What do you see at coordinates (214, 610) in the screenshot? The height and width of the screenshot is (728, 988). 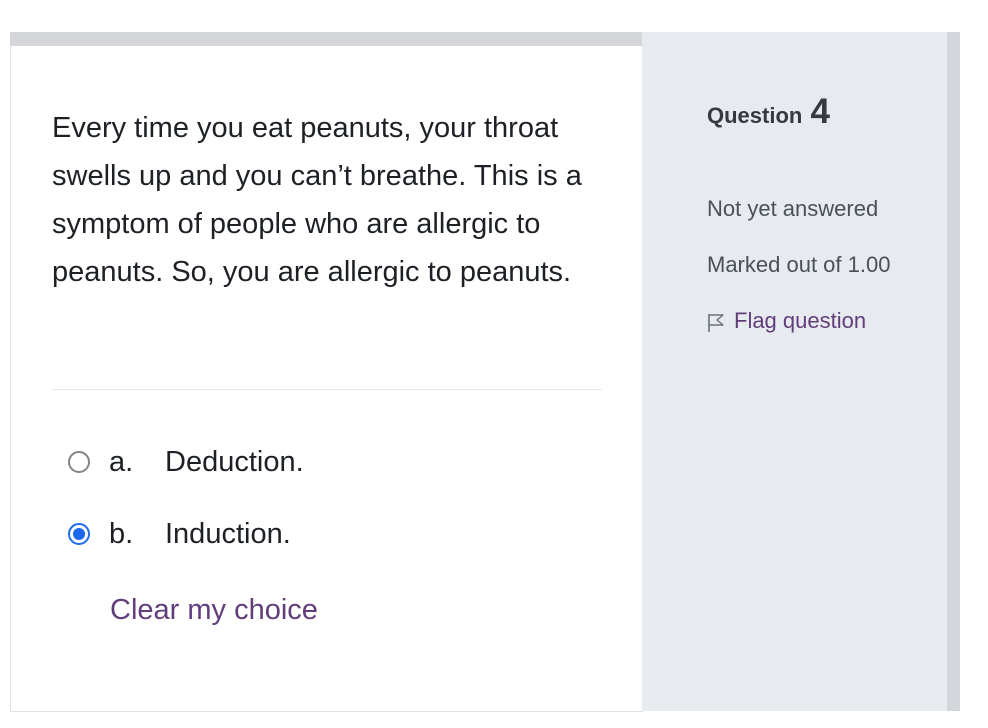 I see `clear-choice-link: Clear my choice` at bounding box center [214, 610].